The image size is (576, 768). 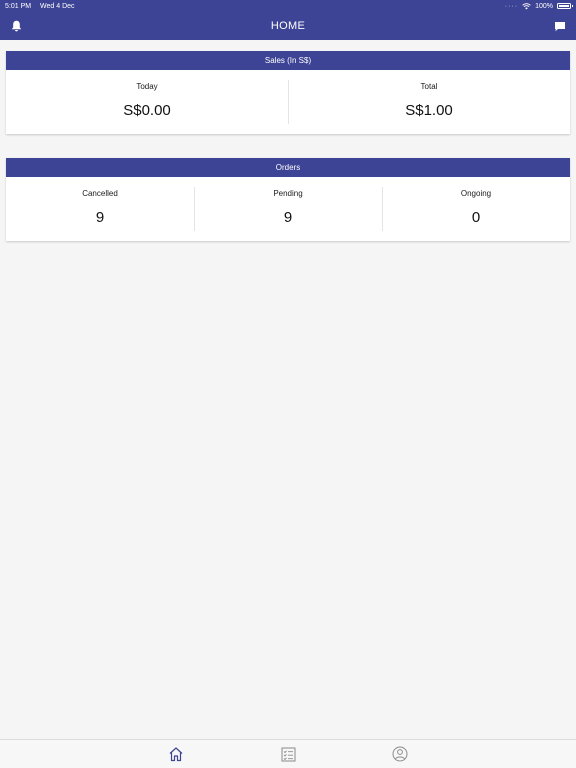 I want to click on orders-pending: Pending 9, so click(x=288, y=209).